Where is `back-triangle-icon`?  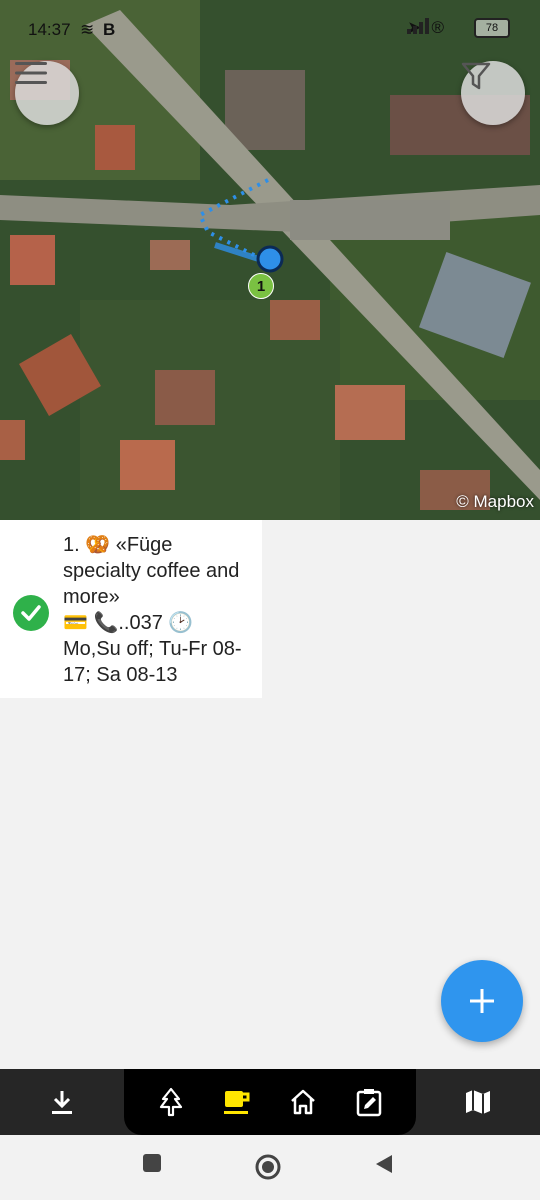 back-triangle-icon is located at coordinates (384, 1164).